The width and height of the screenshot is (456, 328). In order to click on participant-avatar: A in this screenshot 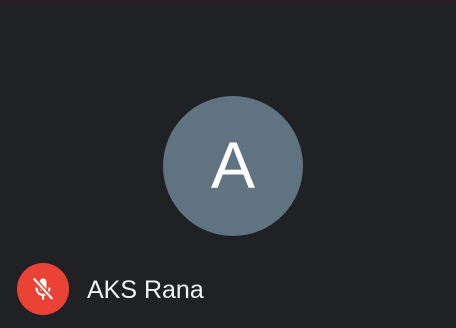, I will do `click(233, 166)`.